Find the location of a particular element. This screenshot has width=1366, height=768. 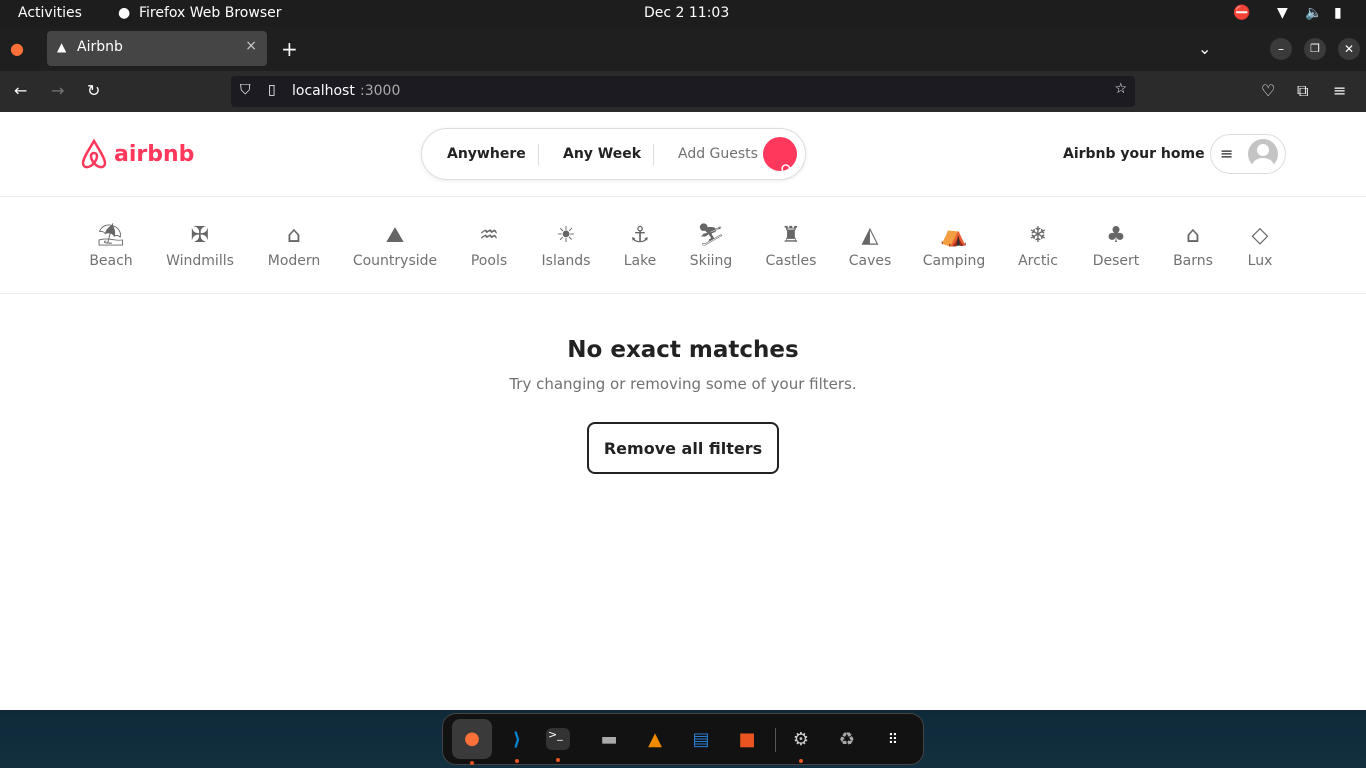

dock-writer-icon: ▤ is located at coordinates (701, 740).